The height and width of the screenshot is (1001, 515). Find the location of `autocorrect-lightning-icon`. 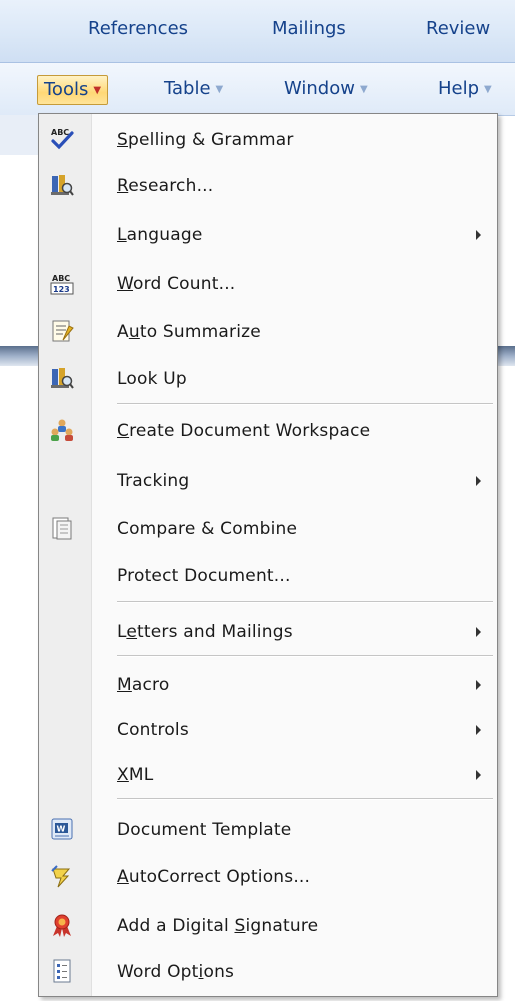

autocorrect-lightning-icon is located at coordinates (62, 876).